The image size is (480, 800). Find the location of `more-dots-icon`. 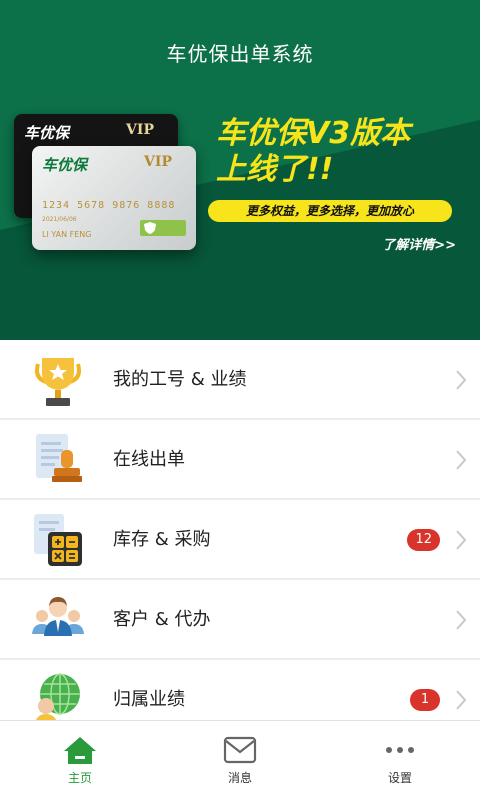

more-dots-icon is located at coordinates (400, 750).